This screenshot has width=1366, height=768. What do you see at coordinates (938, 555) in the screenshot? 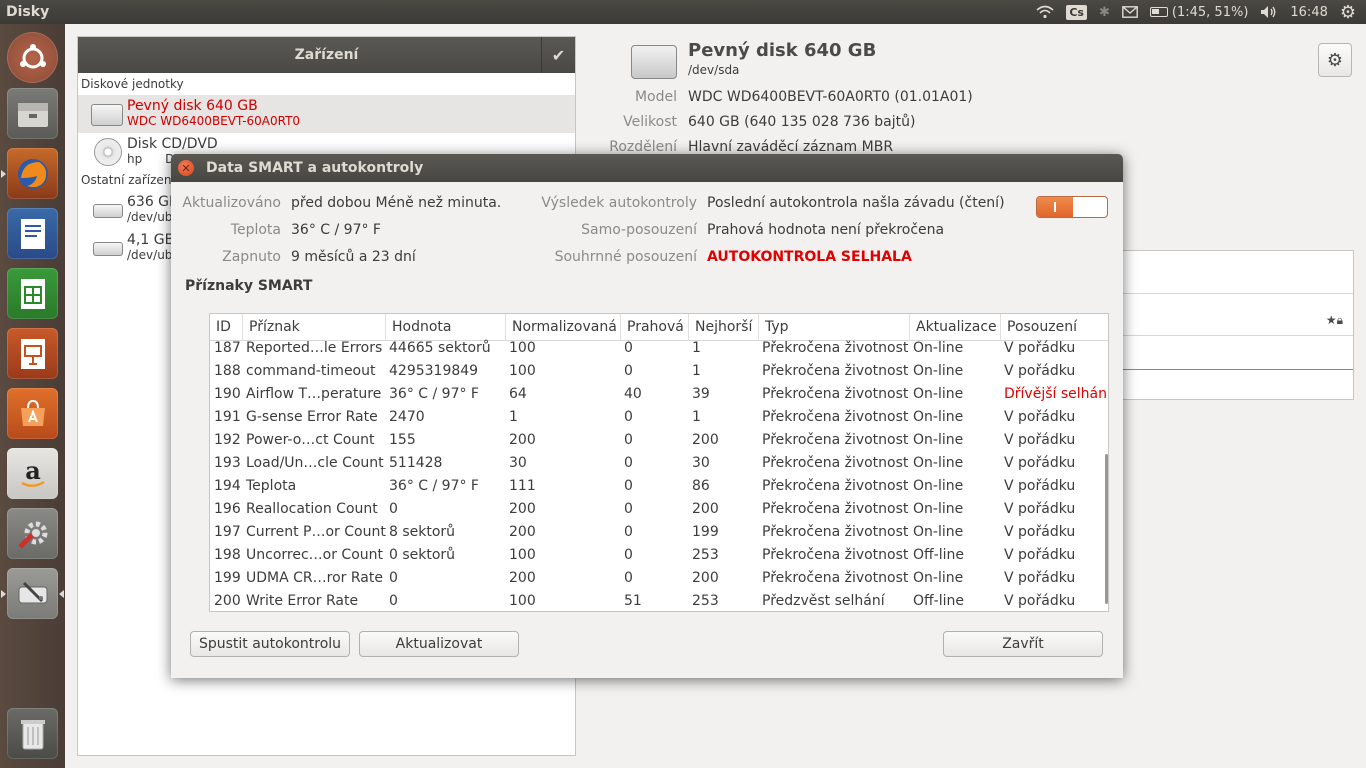
I see `cell-updates: Off-line` at bounding box center [938, 555].